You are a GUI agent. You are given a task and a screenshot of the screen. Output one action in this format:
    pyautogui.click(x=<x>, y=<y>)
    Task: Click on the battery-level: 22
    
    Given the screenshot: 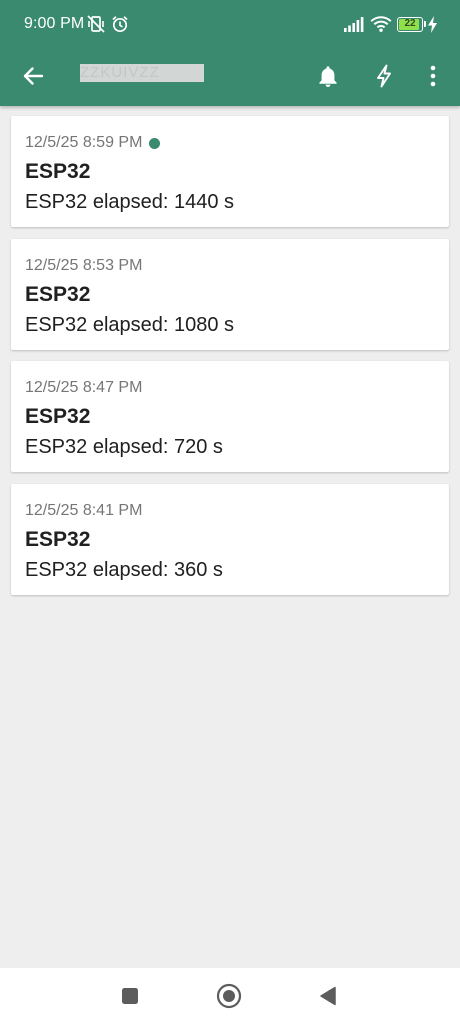 What is the action you would take?
    pyautogui.click(x=410, y=23)
    